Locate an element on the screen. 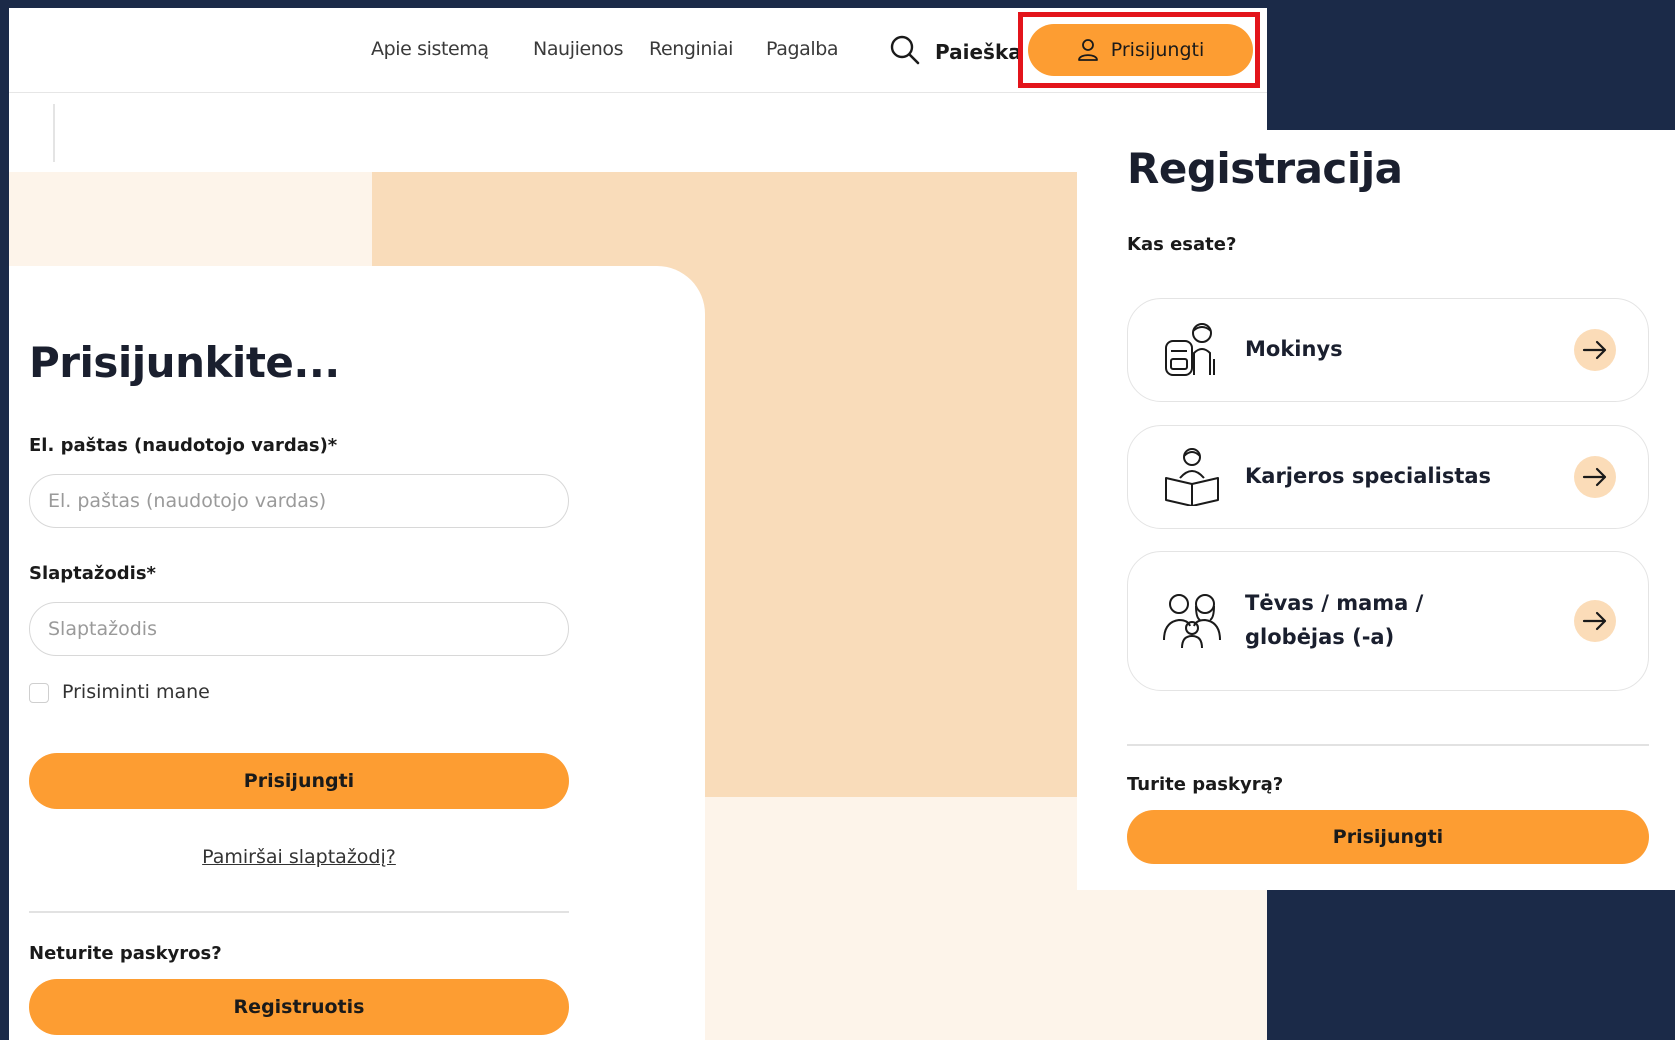 The image size is (1675, 1040). registration-subtitle: Kas esate? is located at coordinates (1182, 244).